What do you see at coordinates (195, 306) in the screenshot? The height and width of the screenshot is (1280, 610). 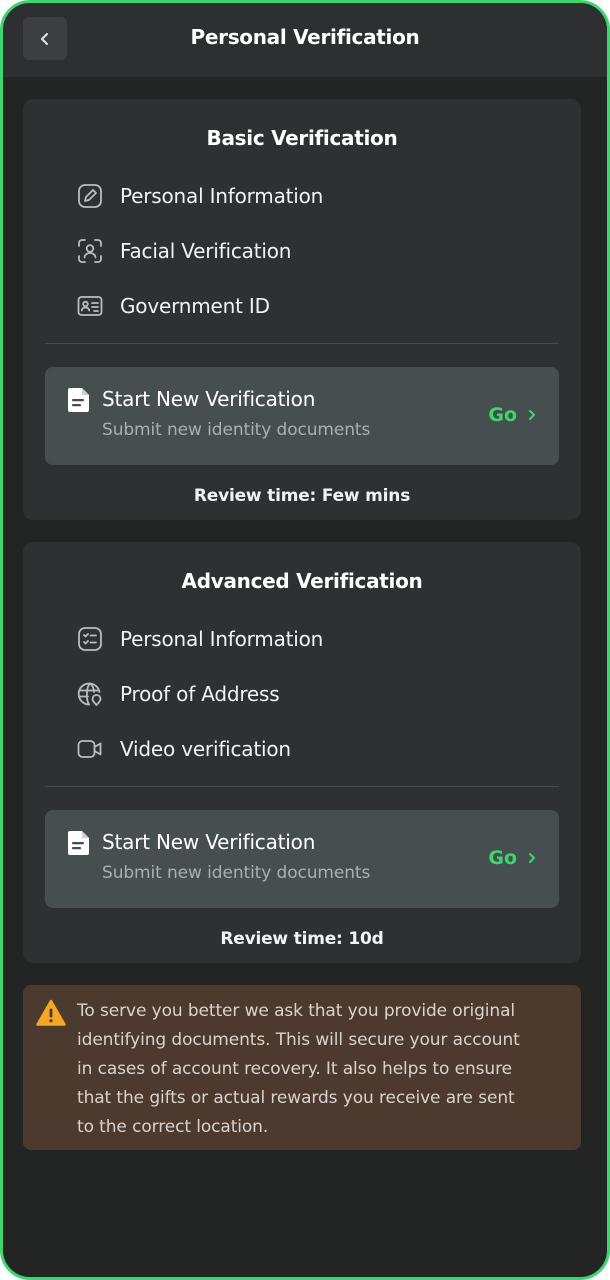 I see `basic-item-label: Government ID` at bounding box center [195, 306].